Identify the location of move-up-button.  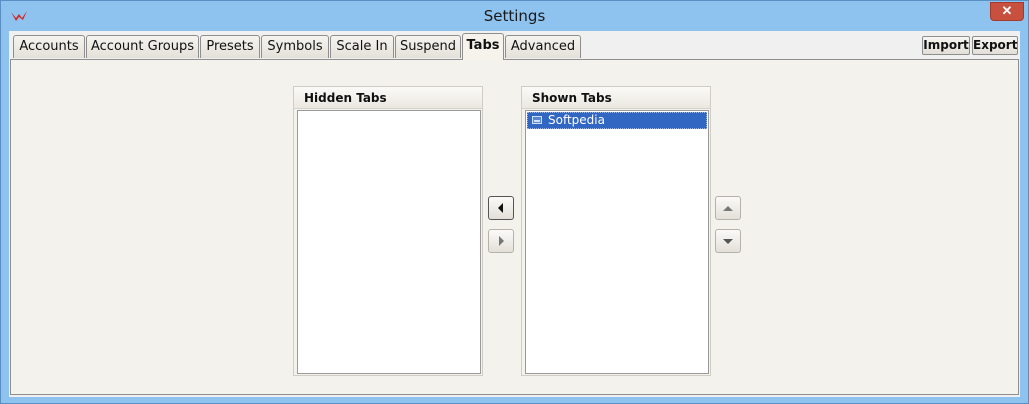
(728, 208).